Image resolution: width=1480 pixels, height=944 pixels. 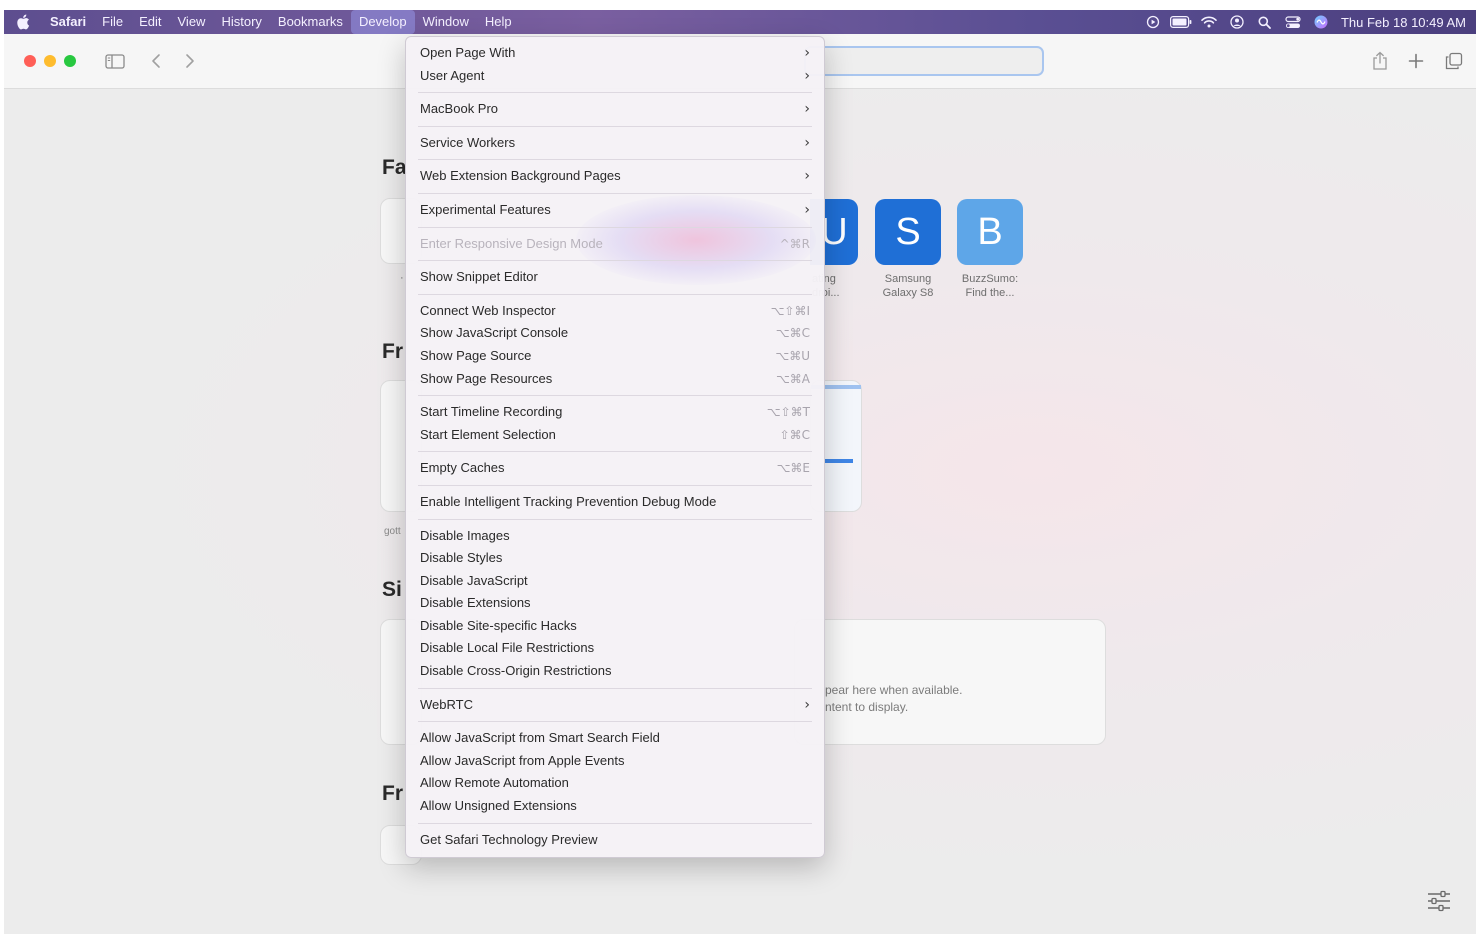 I want to click on siri-empty-line: pear here when available., so click(x=894, y=690).